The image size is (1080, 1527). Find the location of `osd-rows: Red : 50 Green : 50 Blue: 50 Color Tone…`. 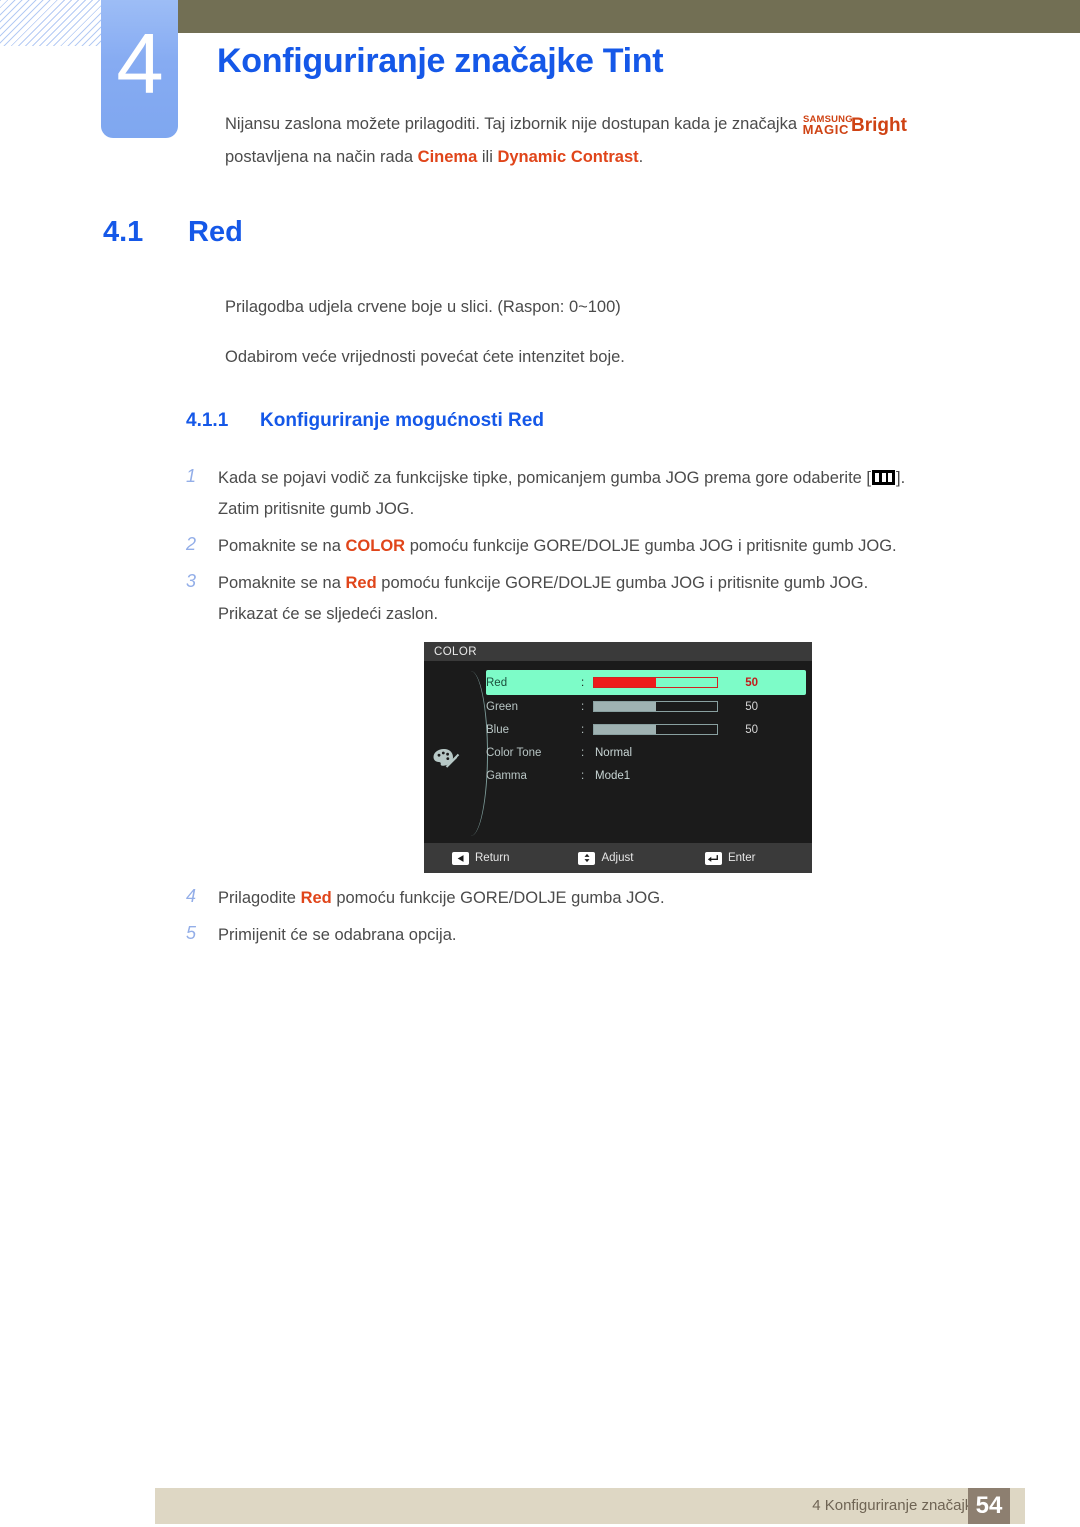

osd-rows: Red : 50 Green : 50 Blue: 50 Color Tone… is located at coordinates (646, 728).